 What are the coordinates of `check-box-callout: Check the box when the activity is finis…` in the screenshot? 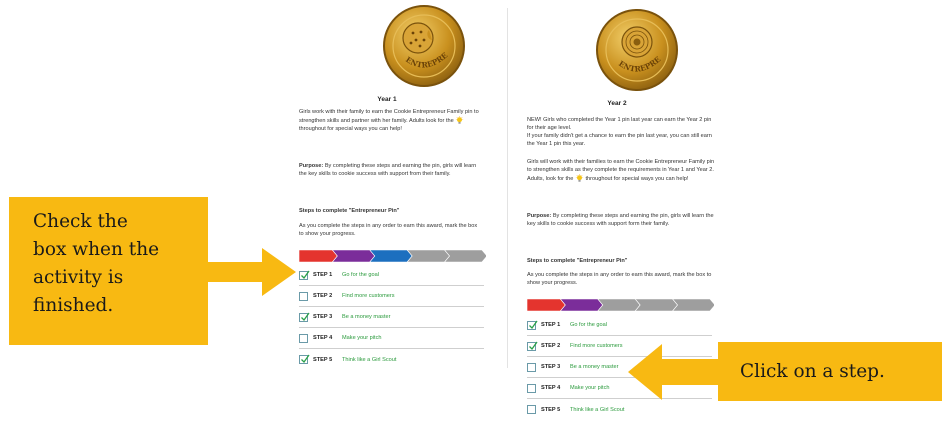 It's located at (108, 271).